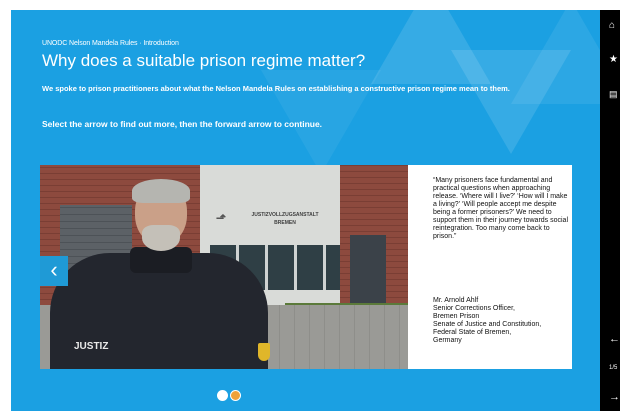 This screenshot has height=411, width=620. I want to click on carousel-pagination, so click(232, 396).